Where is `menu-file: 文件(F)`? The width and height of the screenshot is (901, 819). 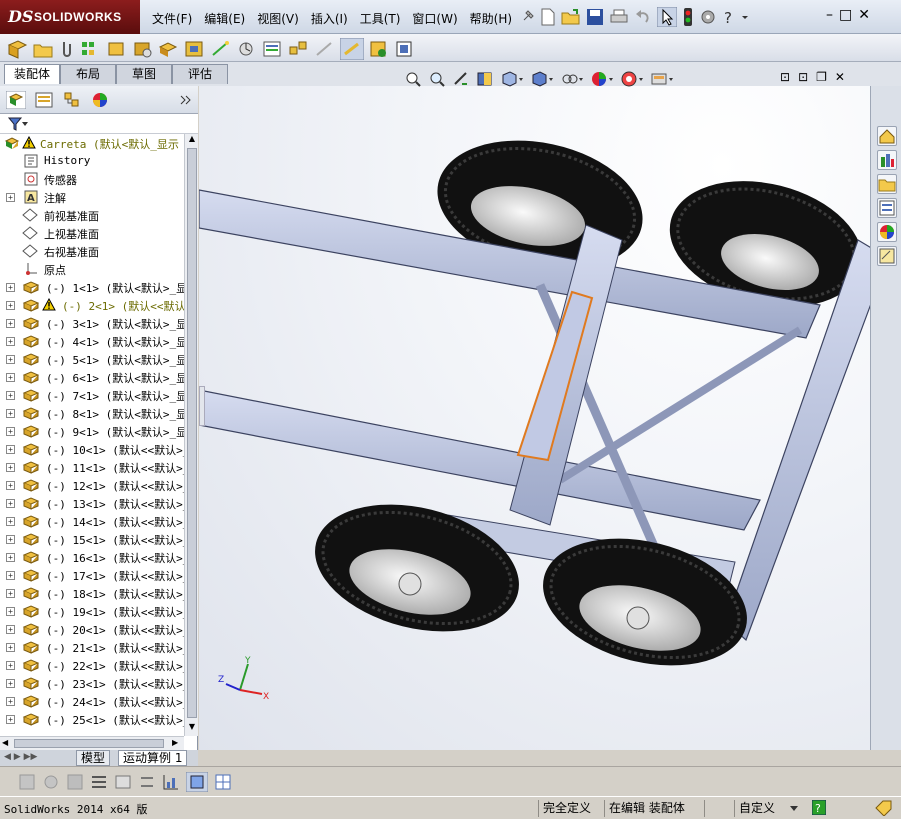 menu-file: 文件(F) is located at coordinates (172, 18).